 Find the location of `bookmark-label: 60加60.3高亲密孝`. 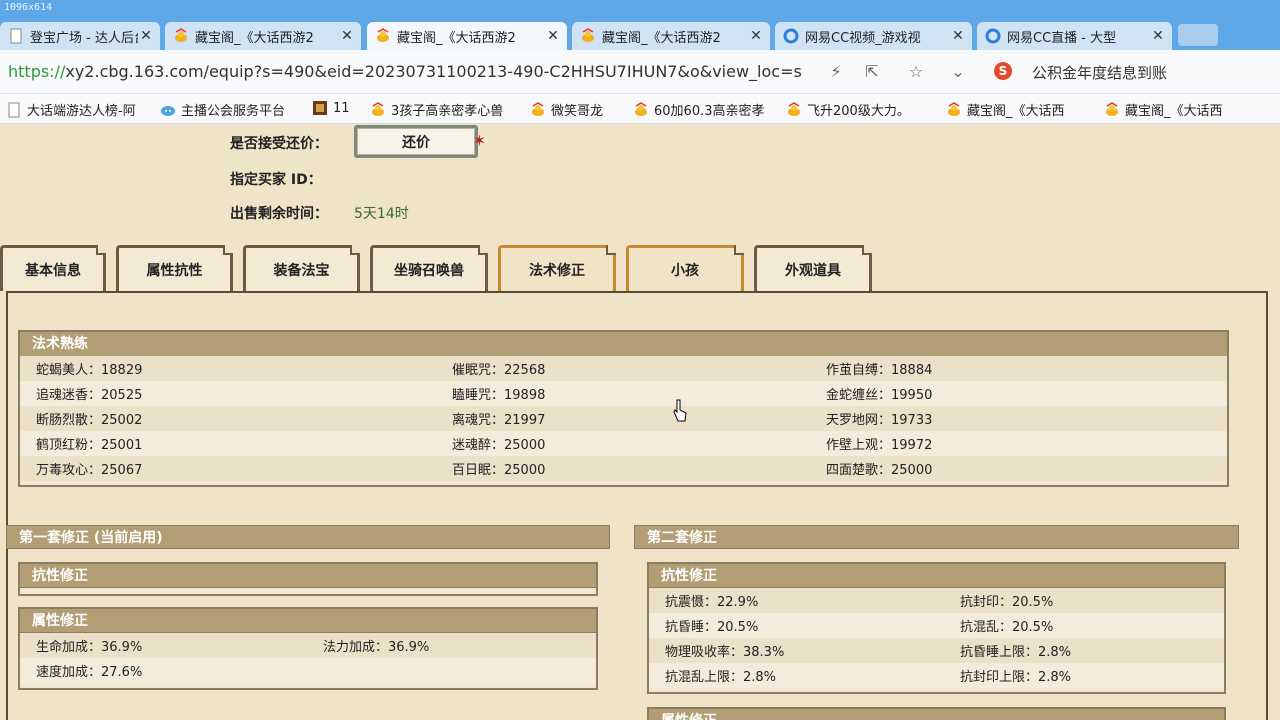

bookmark-label: 60加60.3高亲密孝 is located at coordinates (709, 111).